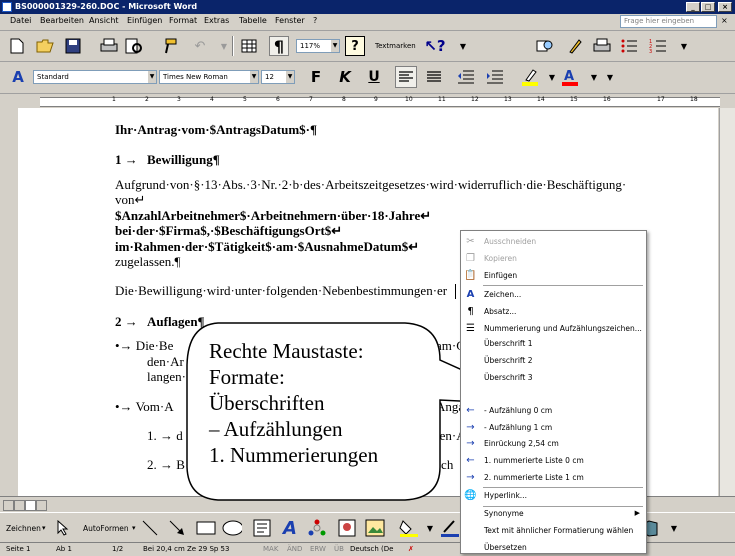  Describe the element at coordinates (411, 549) in the screenshot. I see `spelling-status-icon: ✗` at that location.